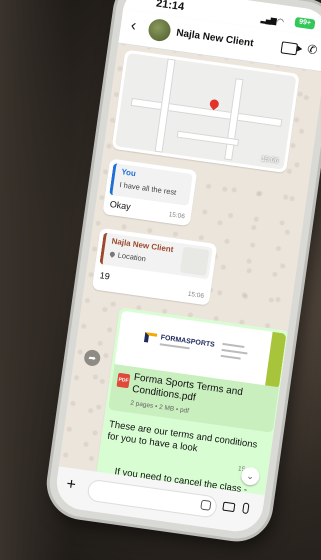 The height and width of the screenshot is (560, 321). I want to click on message-text: Okay, so click(120, 205).